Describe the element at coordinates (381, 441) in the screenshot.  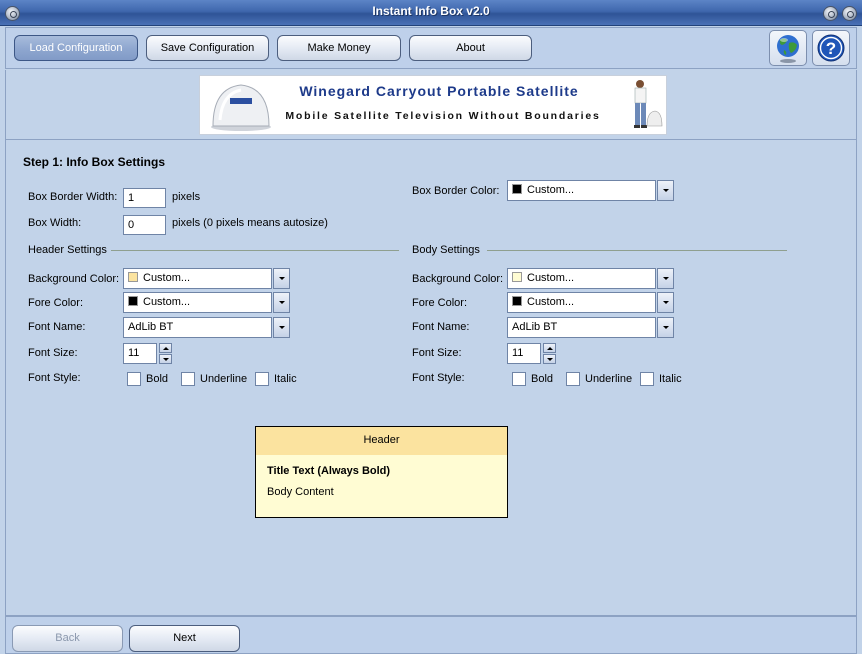
I see `preview-header: Header` at that location.